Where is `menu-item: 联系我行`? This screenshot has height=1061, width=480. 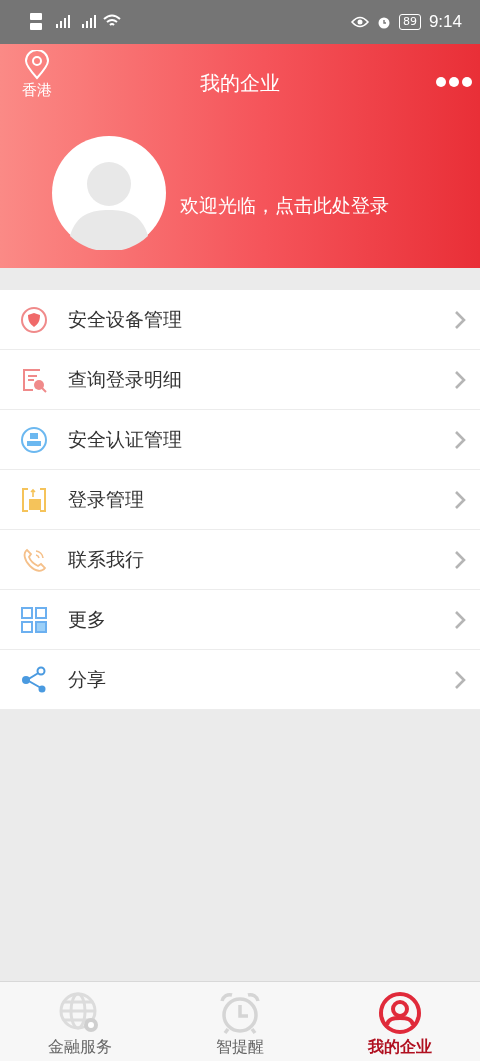
menu-item: 联系我行 is located at coordinates (240, 560).